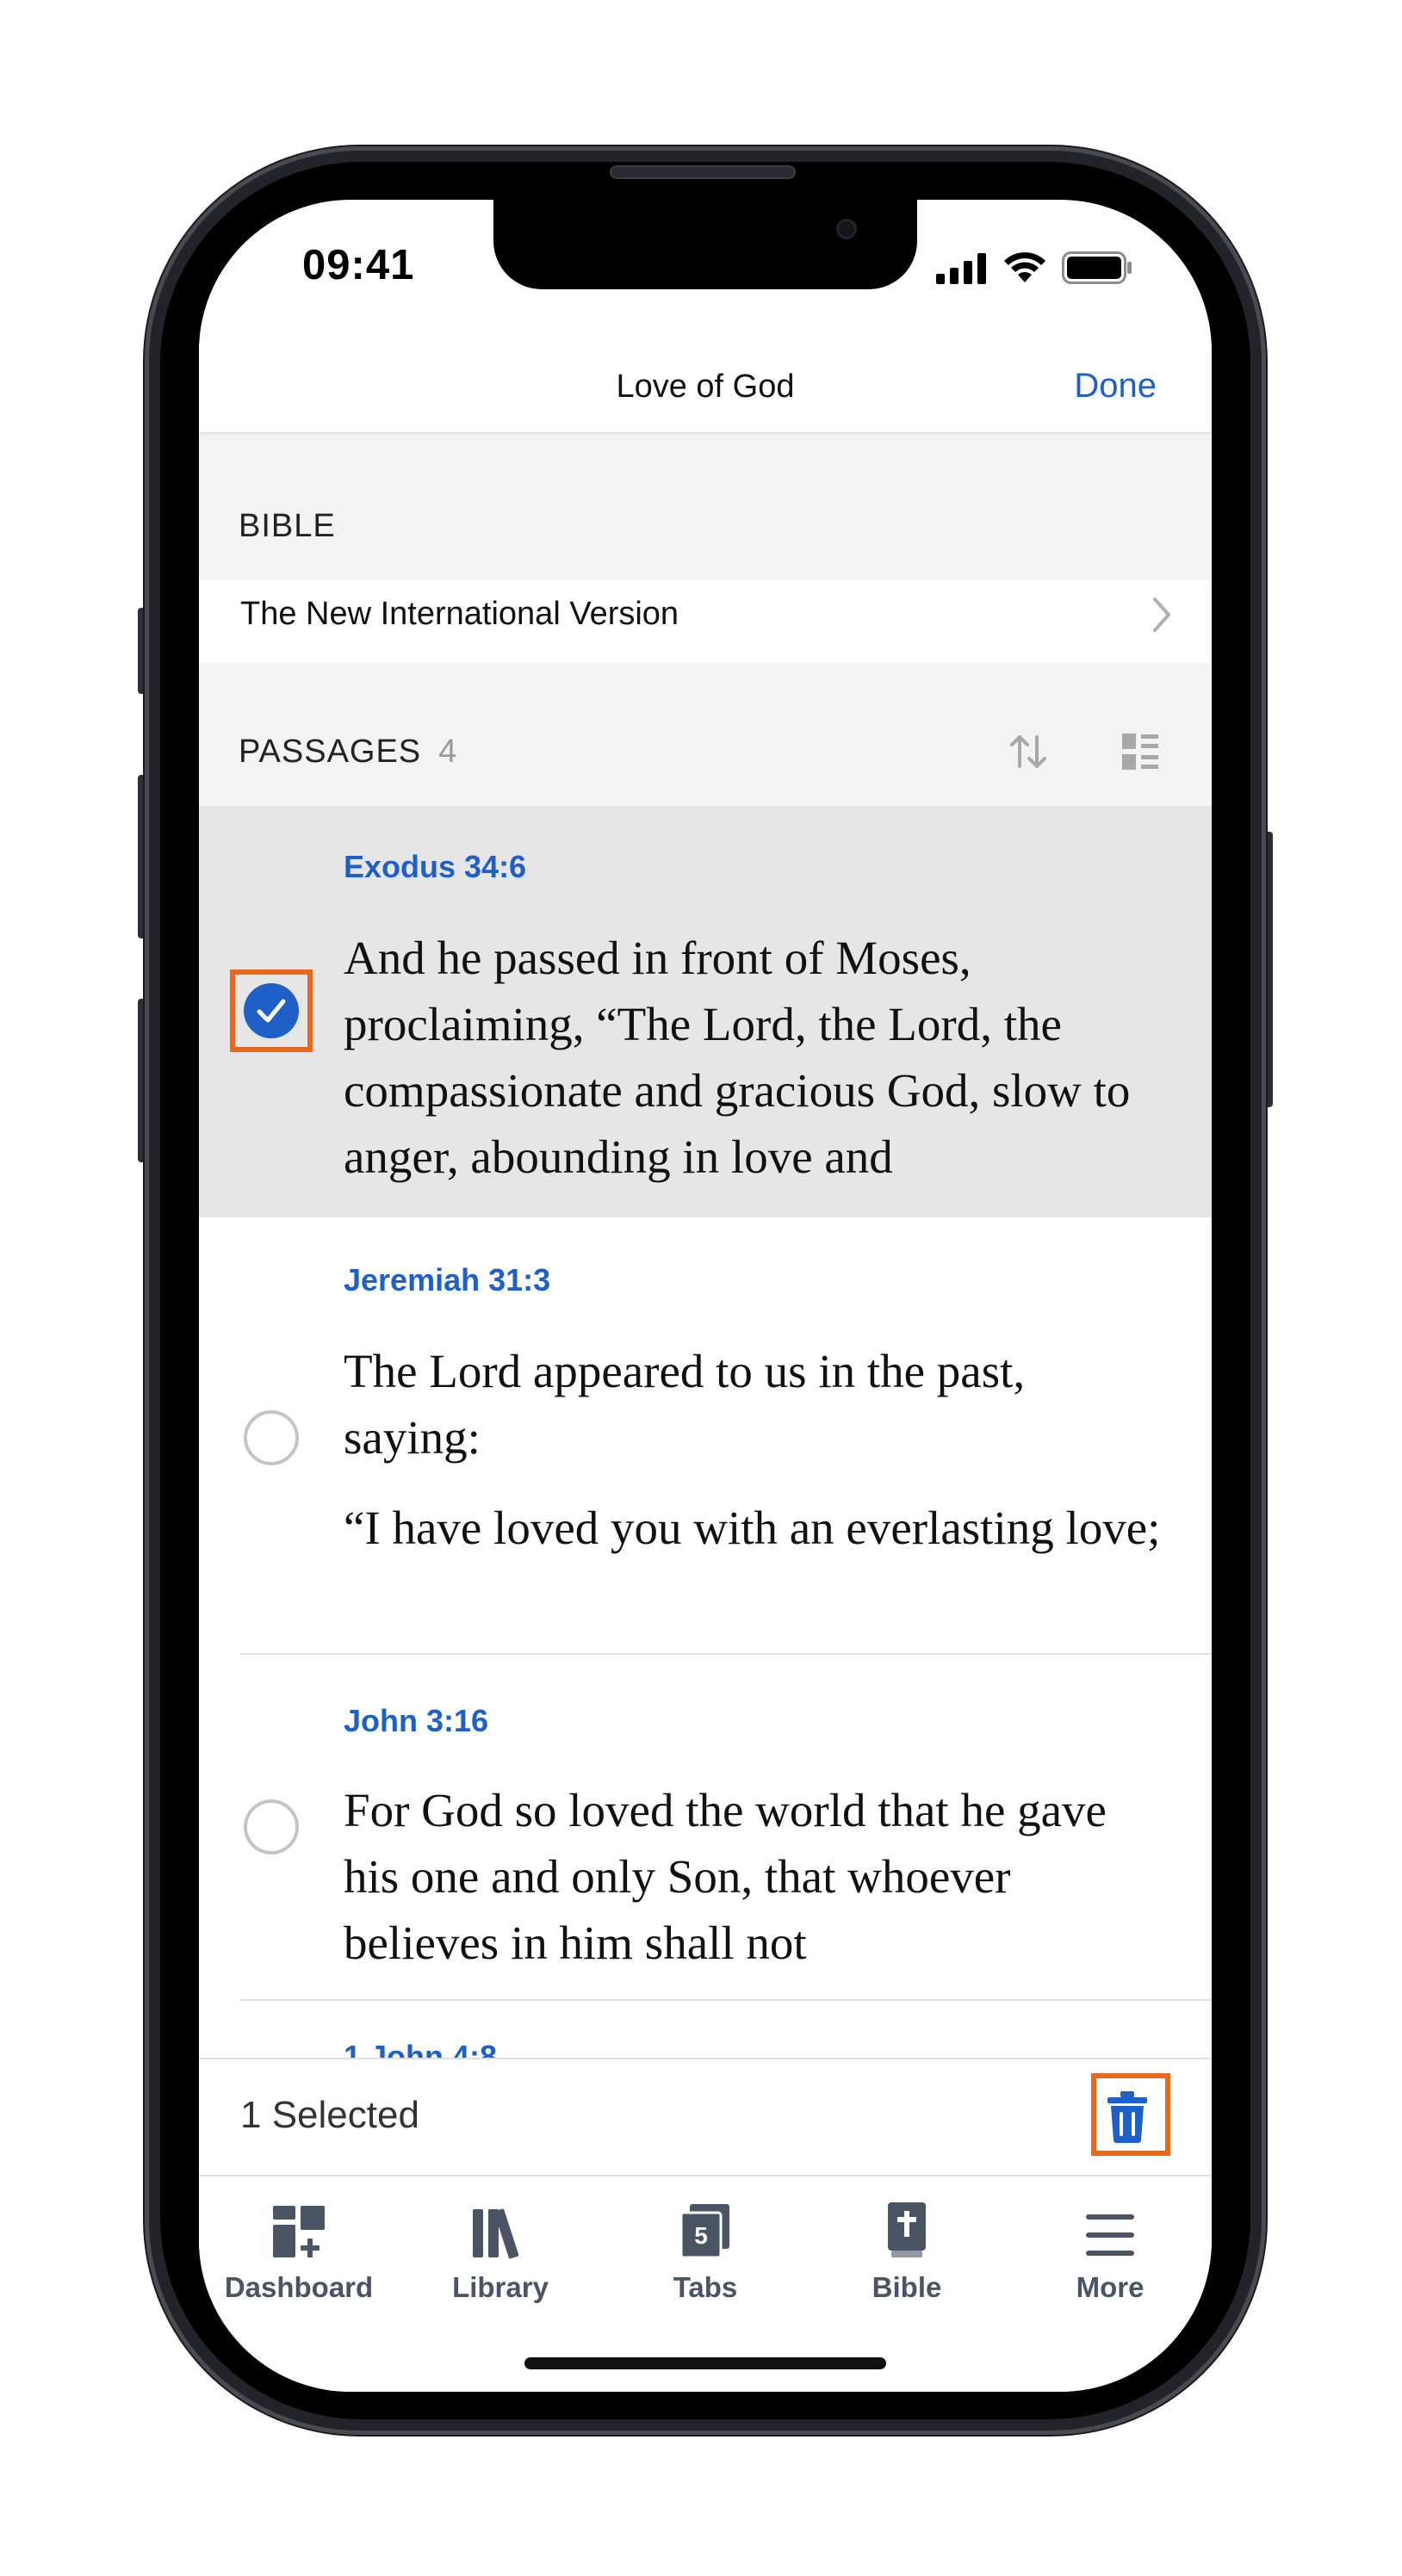 This screenshot has height=2576, width=1402. Describe the element at coordinates (416, 1721) in the screenshot. I see `passage-reference: John 3:16` at that location.